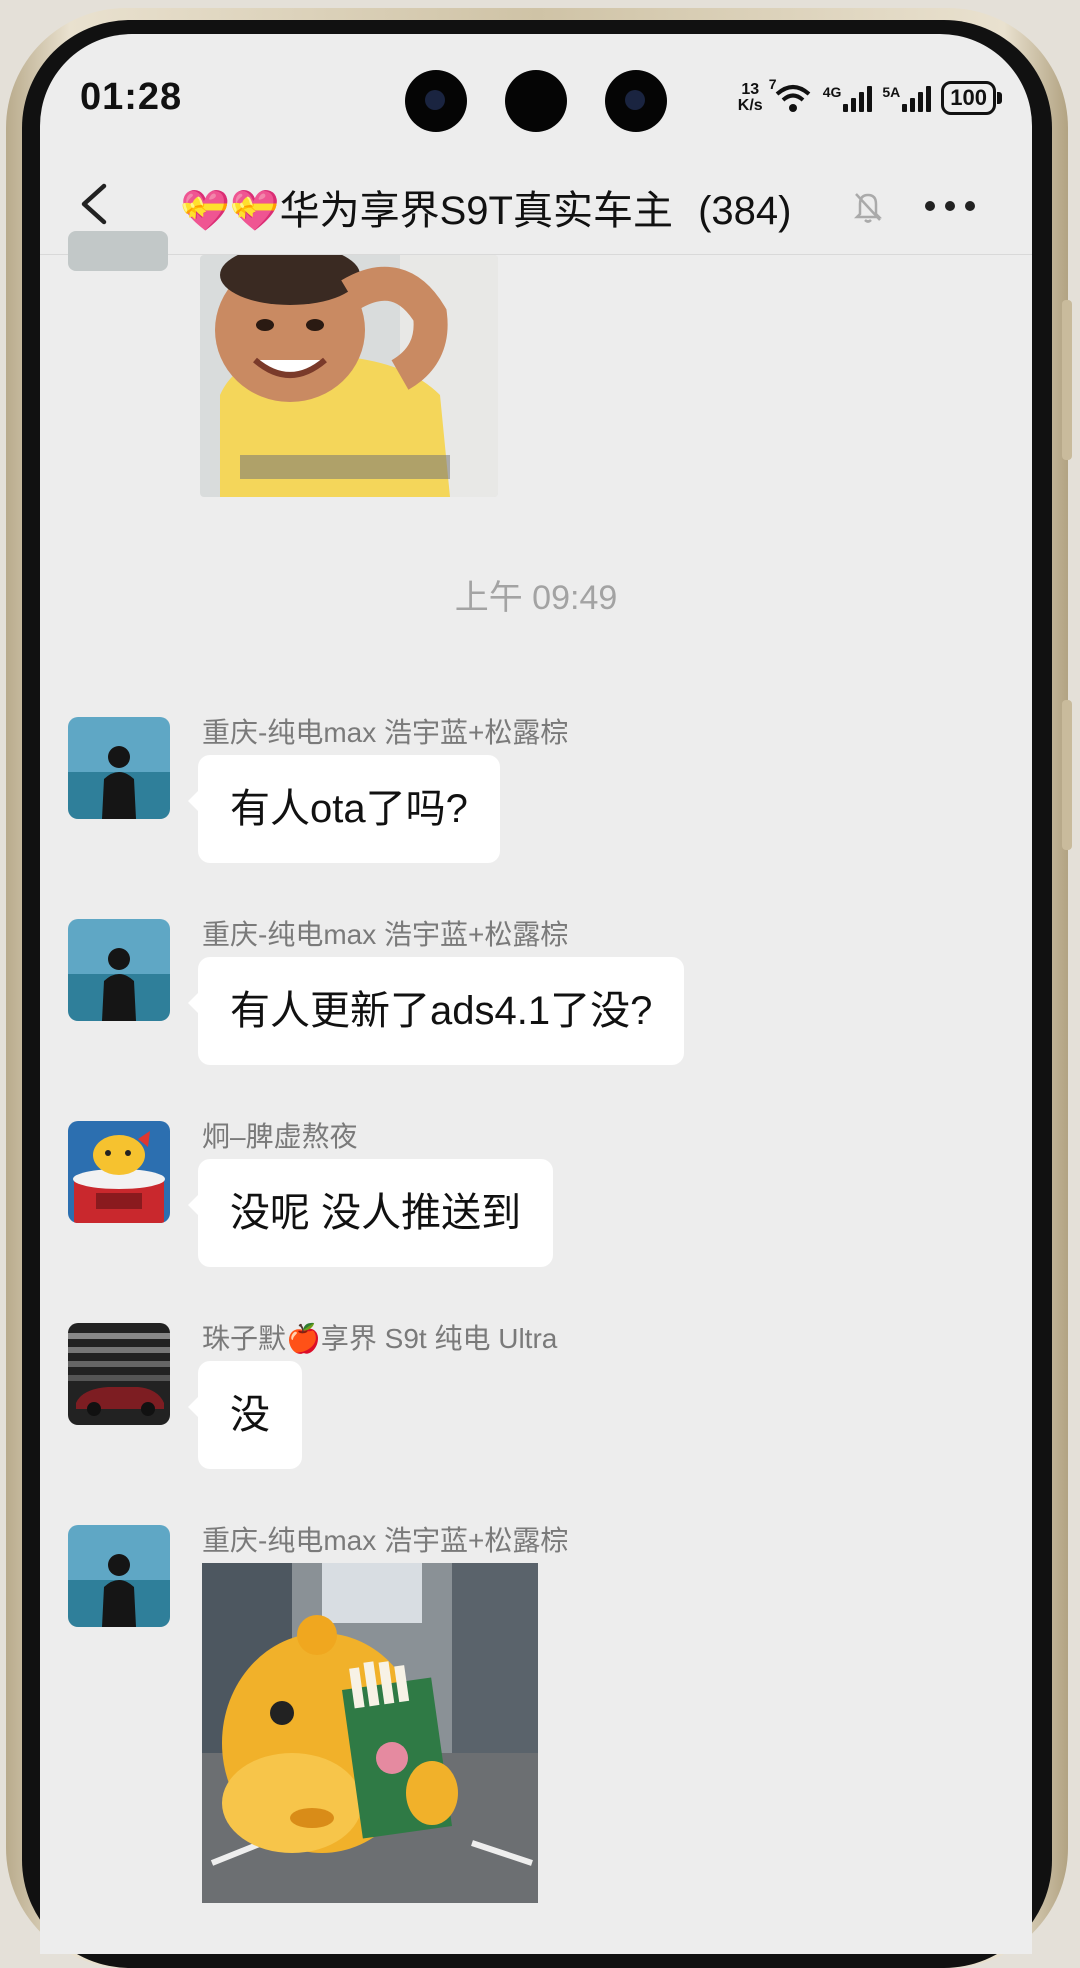  Describe the element at coordinates (791, 95) in the screenshot. I see `wifi-icon: 7` at that location.